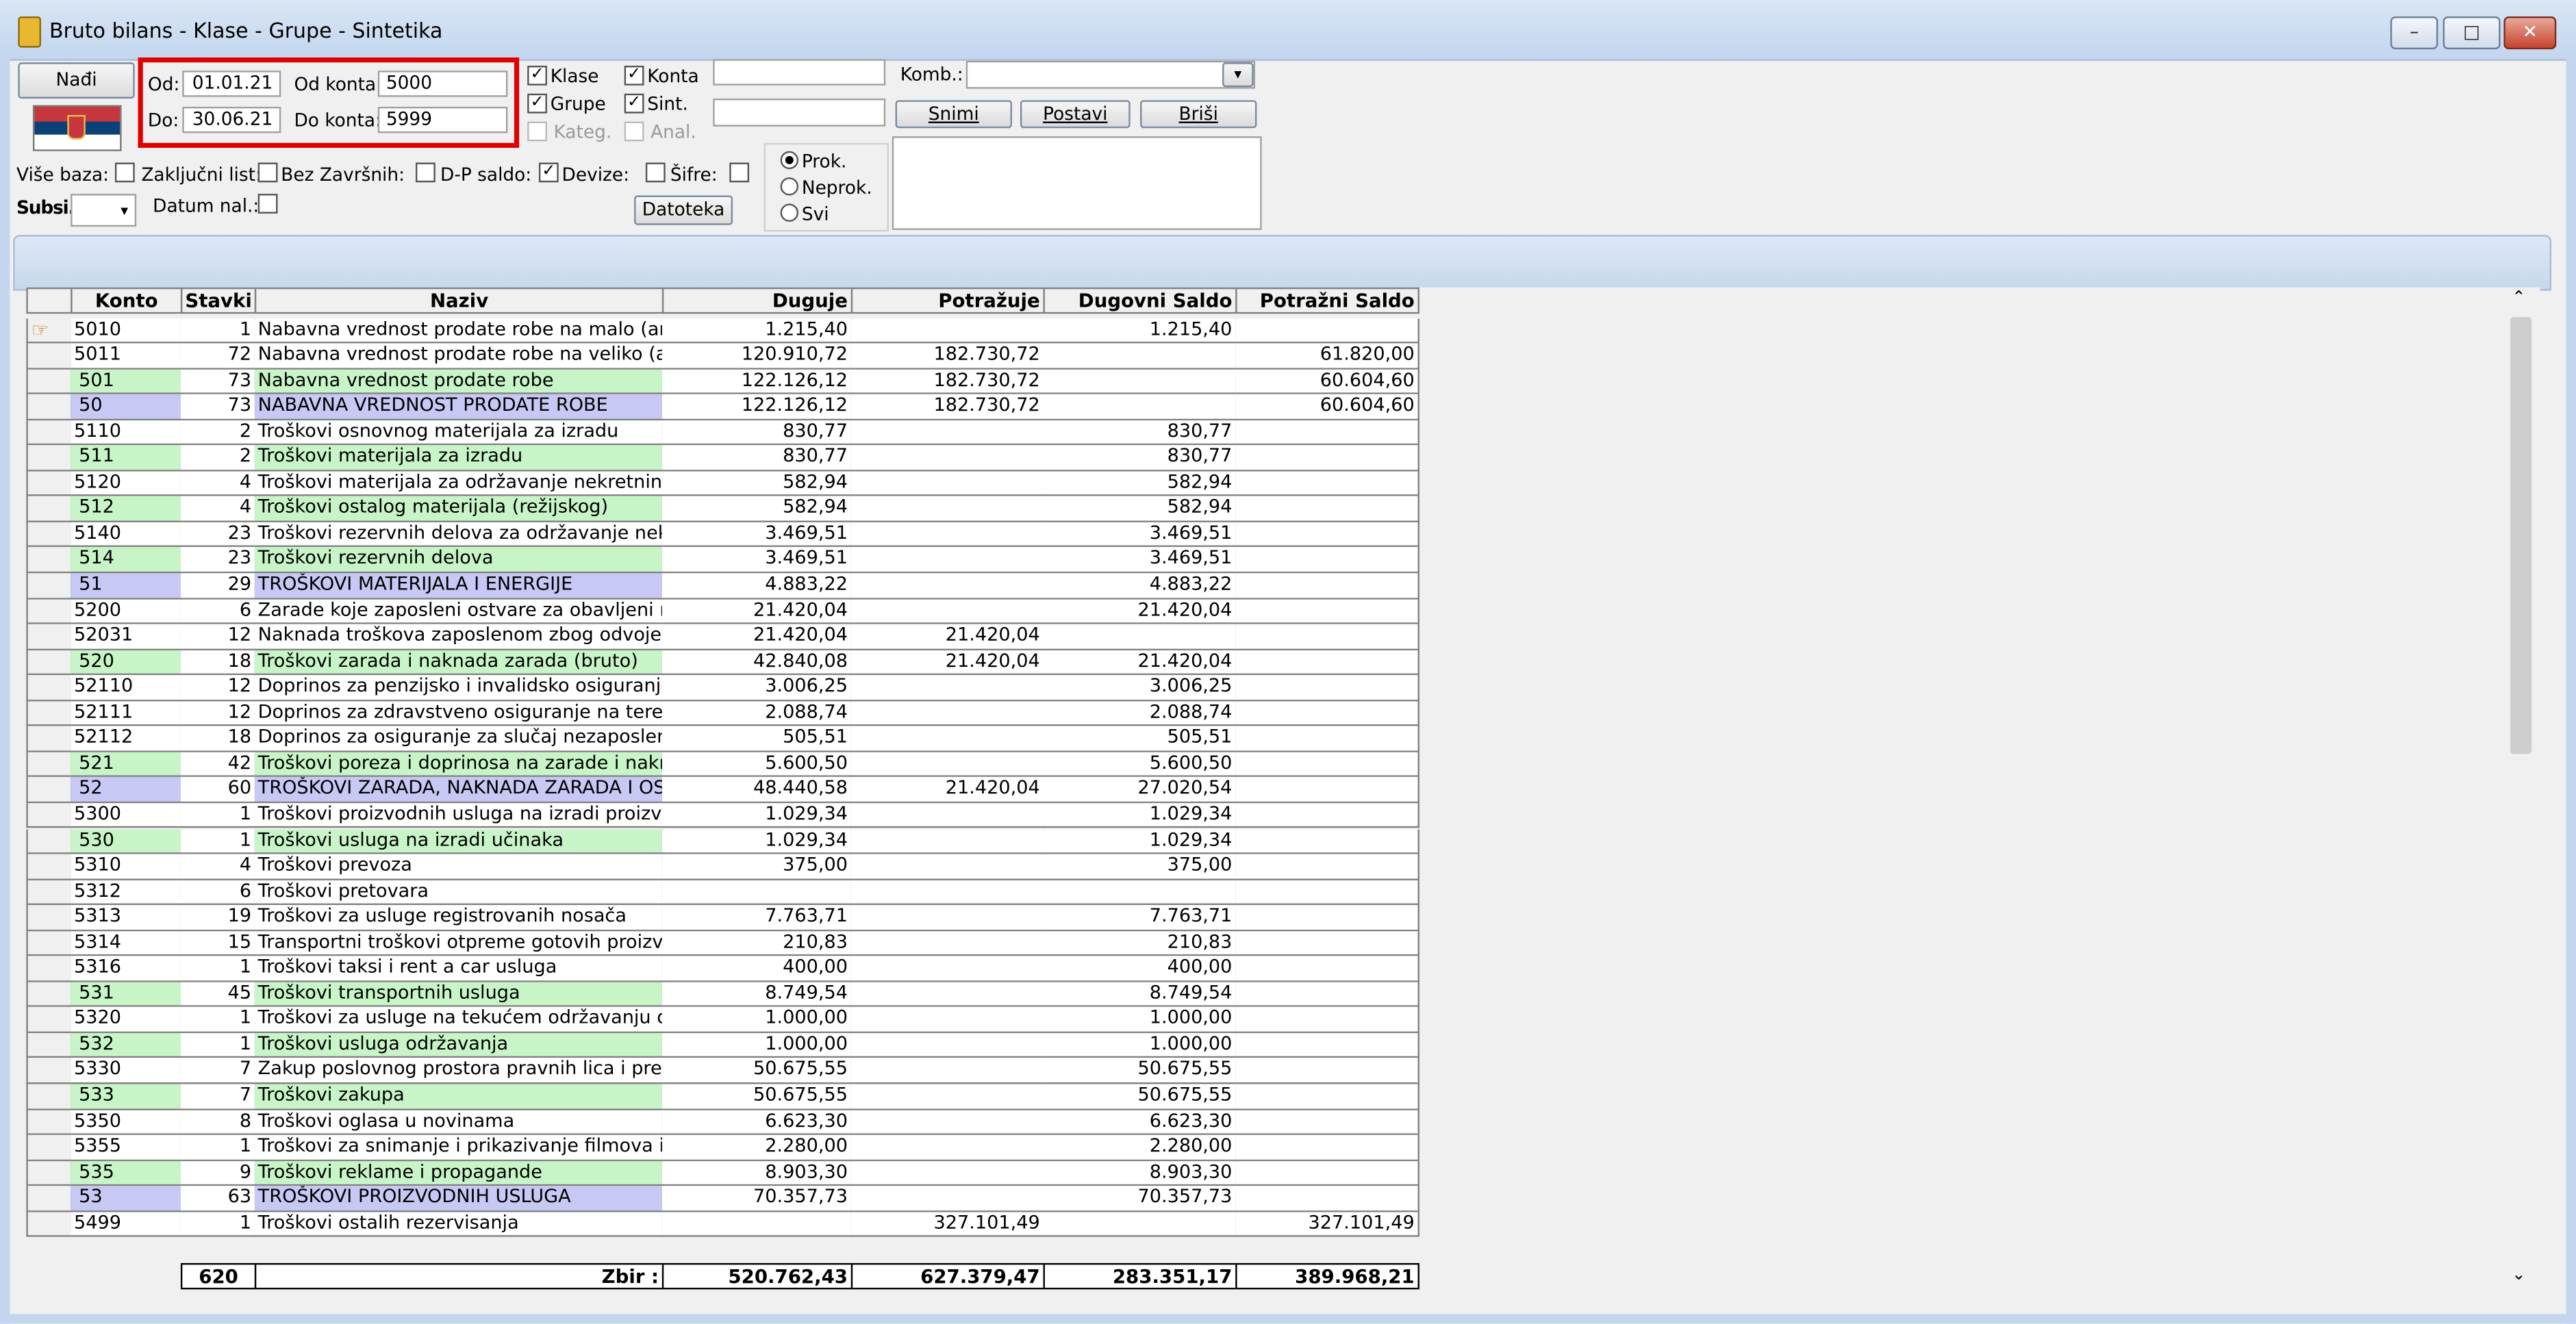  What do you see at coordinates (425, 172) in the screenshot?
I see `bez-zavrsnih-checkbox` at bounding box center [425, 172].